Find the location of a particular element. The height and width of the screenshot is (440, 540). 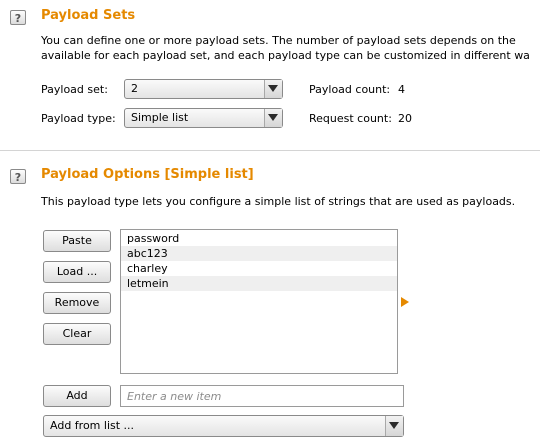

request-count-value: 20 is located at coordinates (405, 118).